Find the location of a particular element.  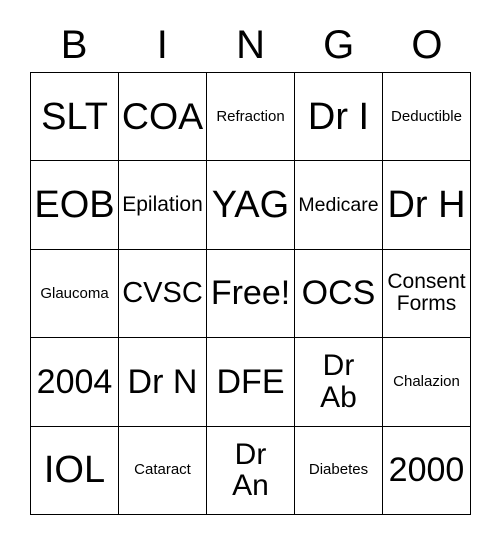

bingo-cell: Epilation is located at coordinates (163, 205).